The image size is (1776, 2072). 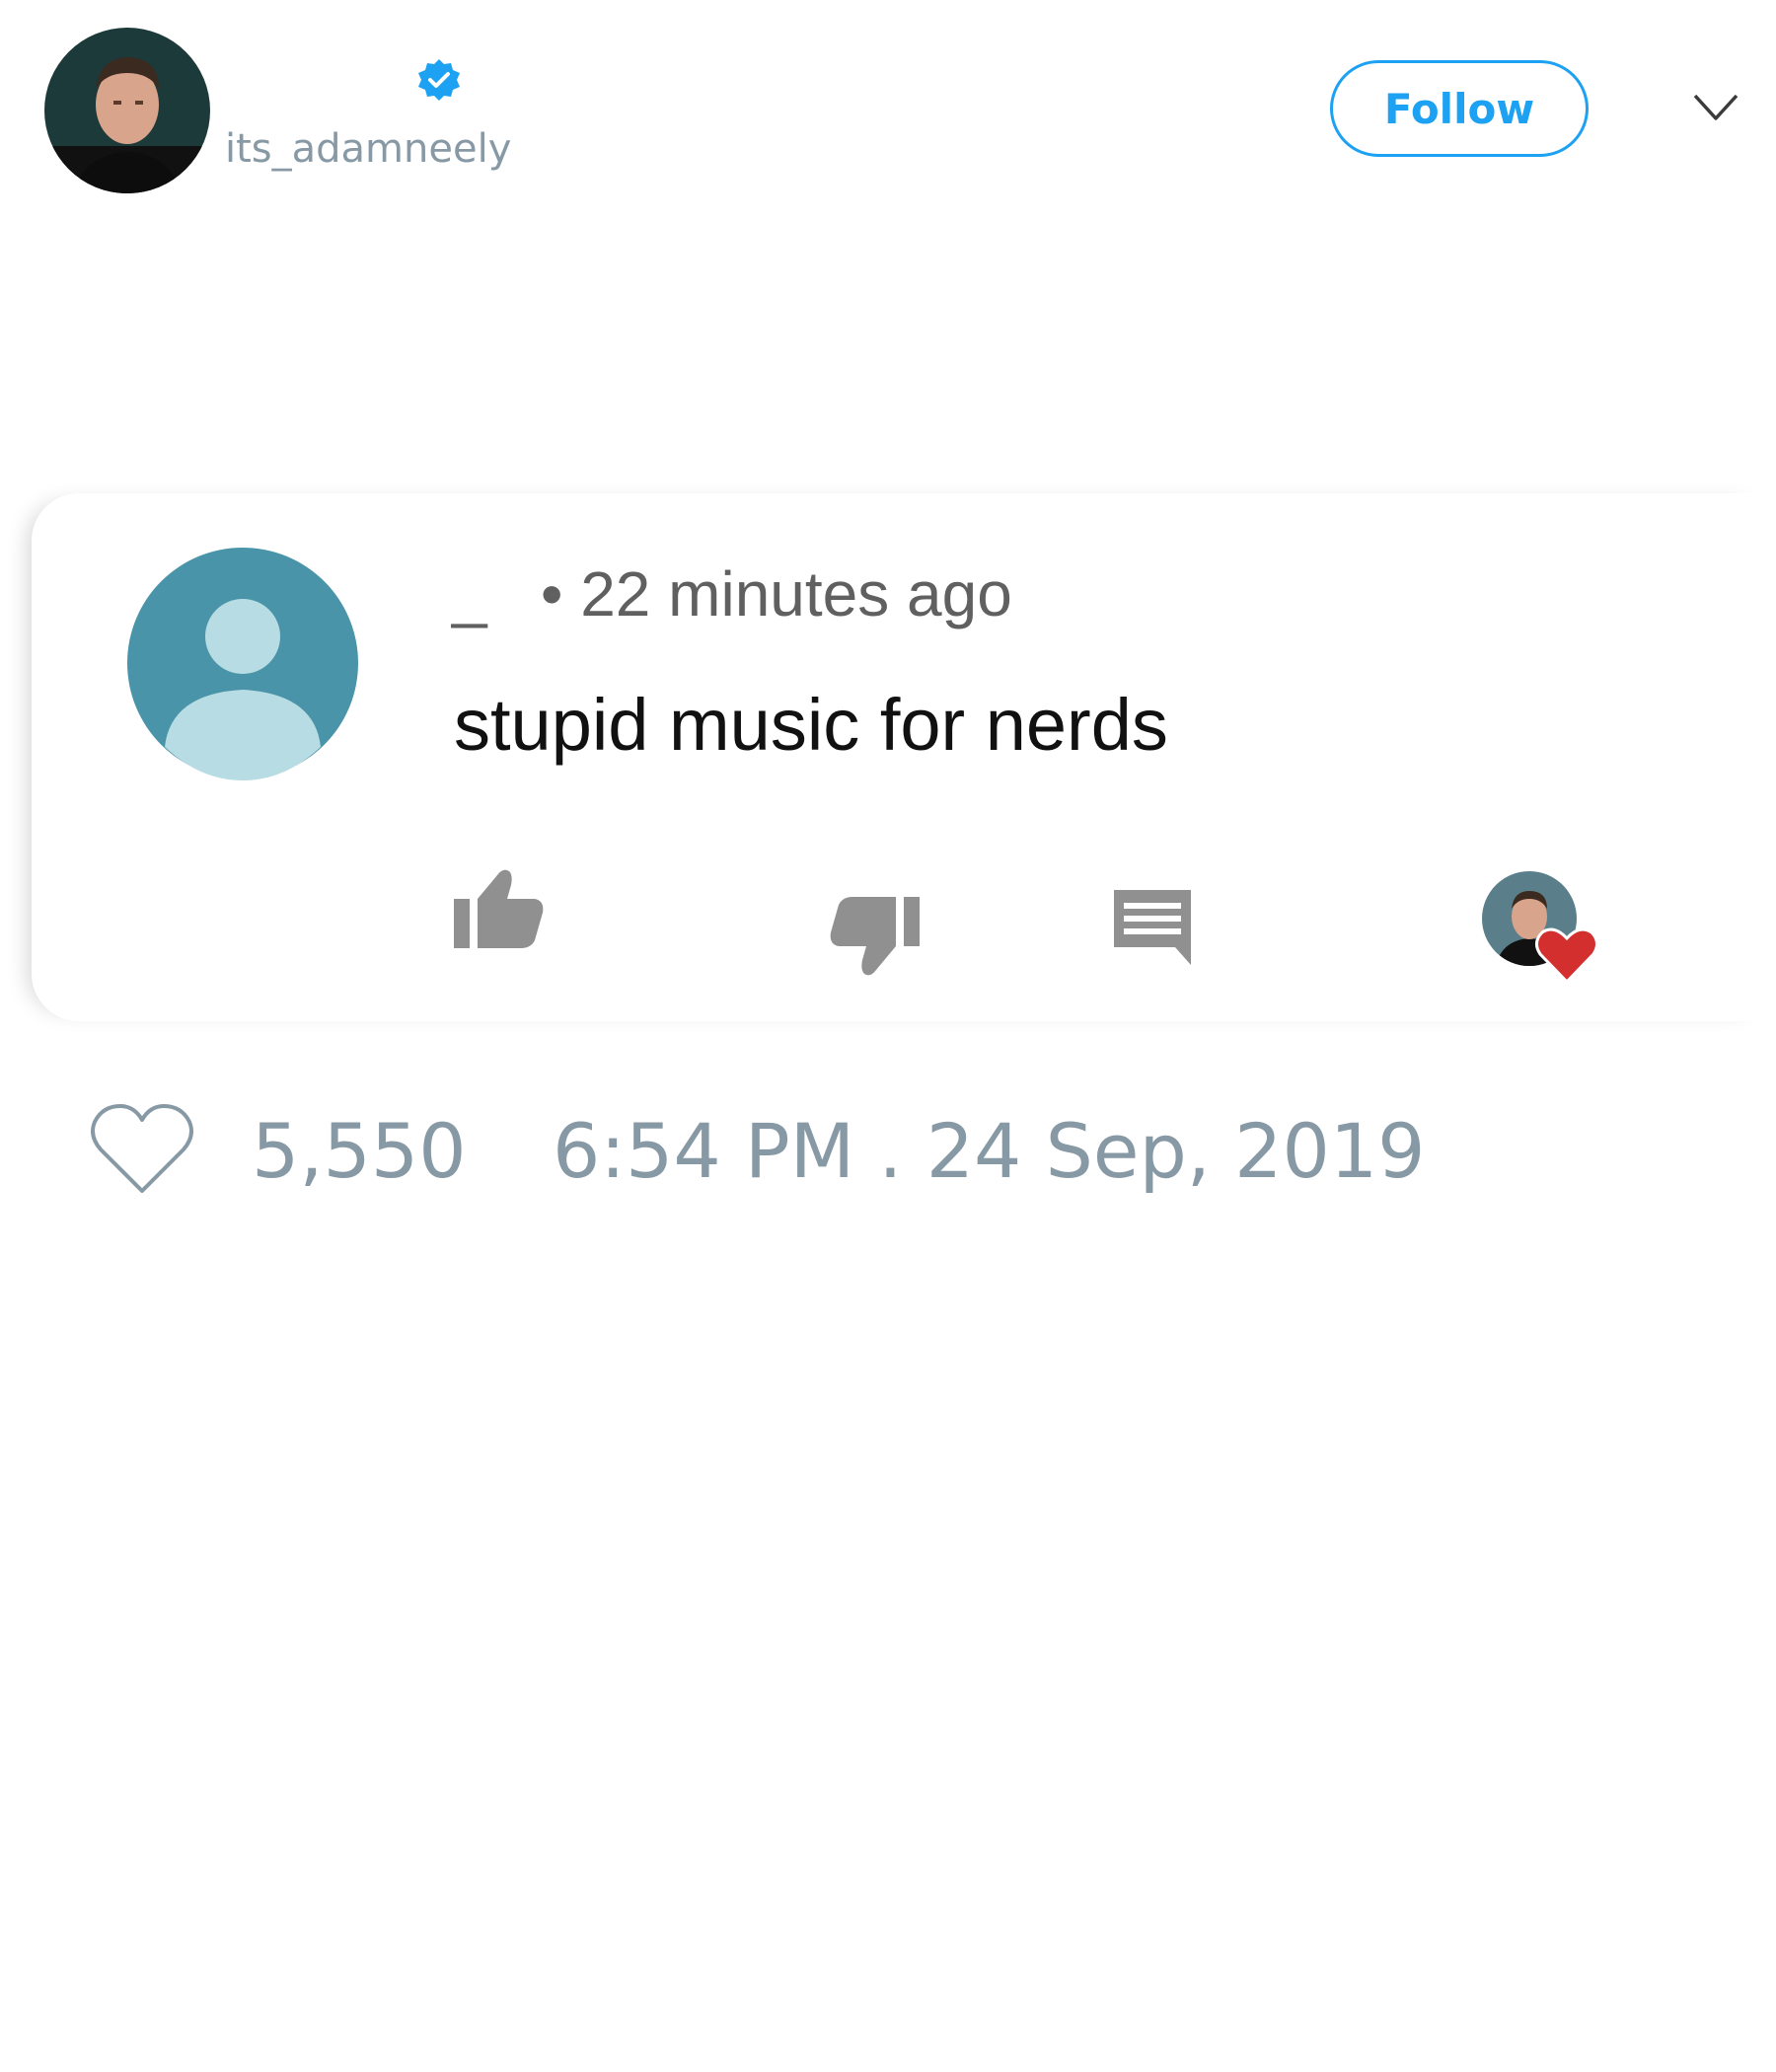 What do you see at coordinates (1540, 929) in the screenshot?
I see `creator-heart-icon` at bounding box center [1540, 929].